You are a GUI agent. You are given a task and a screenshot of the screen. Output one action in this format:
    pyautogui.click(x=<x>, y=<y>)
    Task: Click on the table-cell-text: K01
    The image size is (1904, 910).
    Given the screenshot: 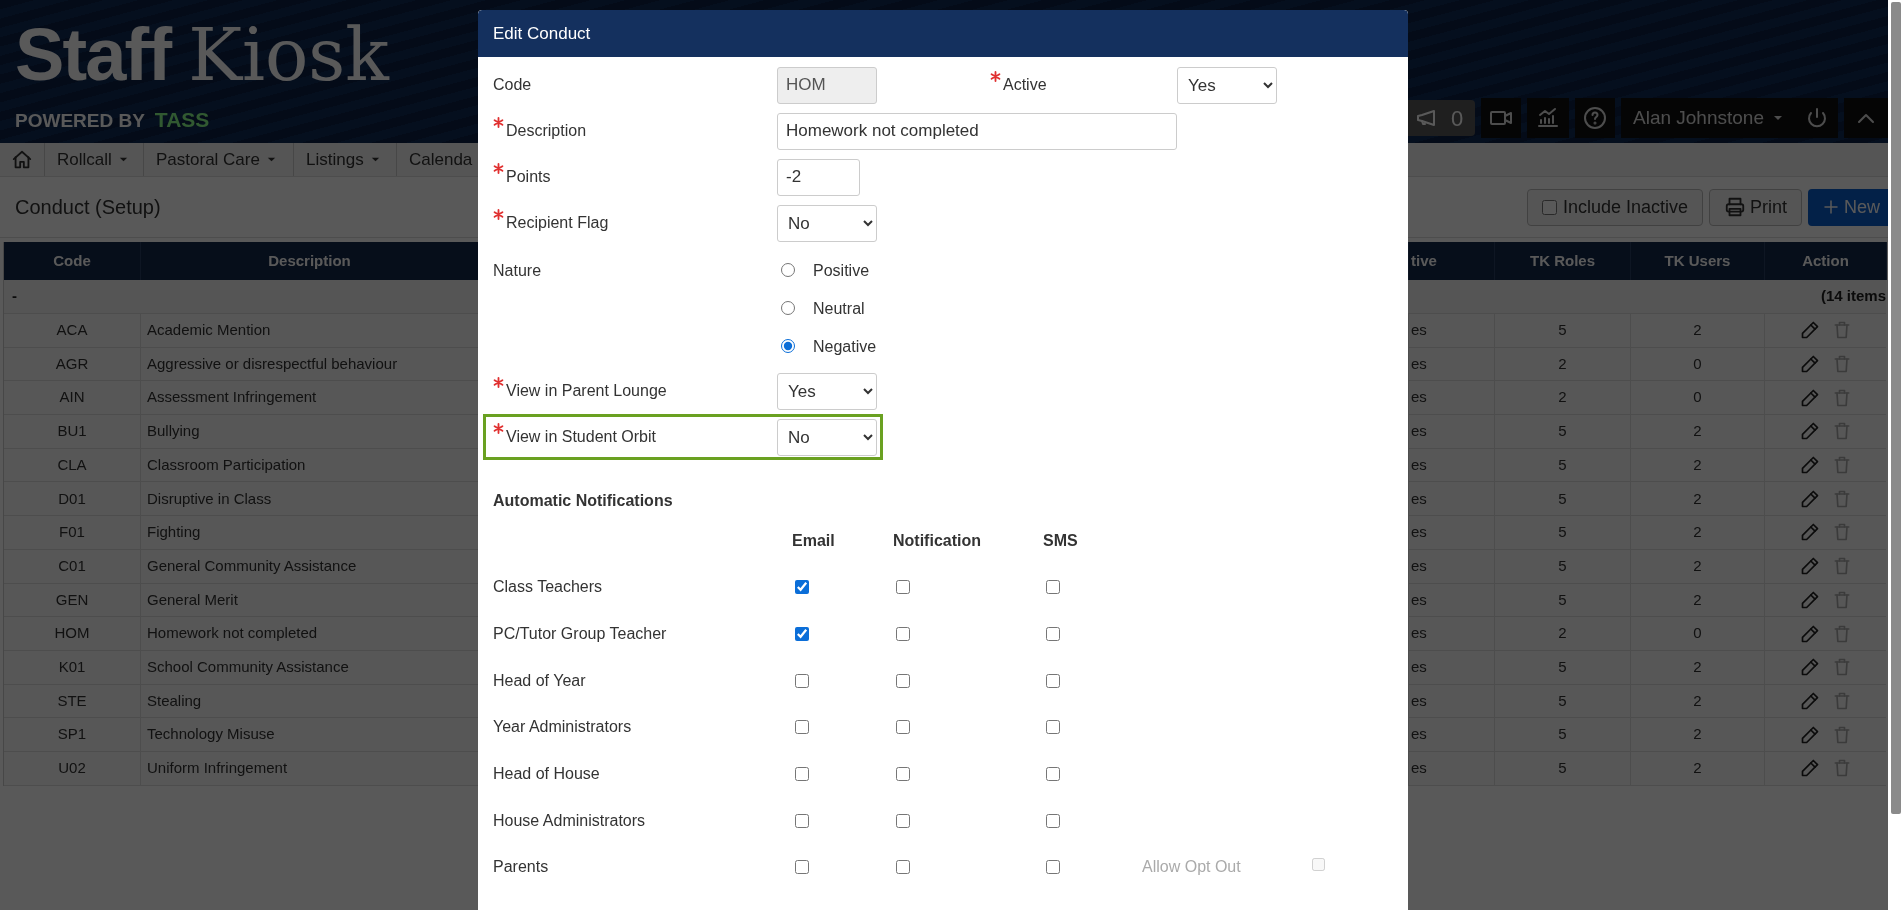 What is the action you would take?
    pyautogui.click(x=72, y=666)
    